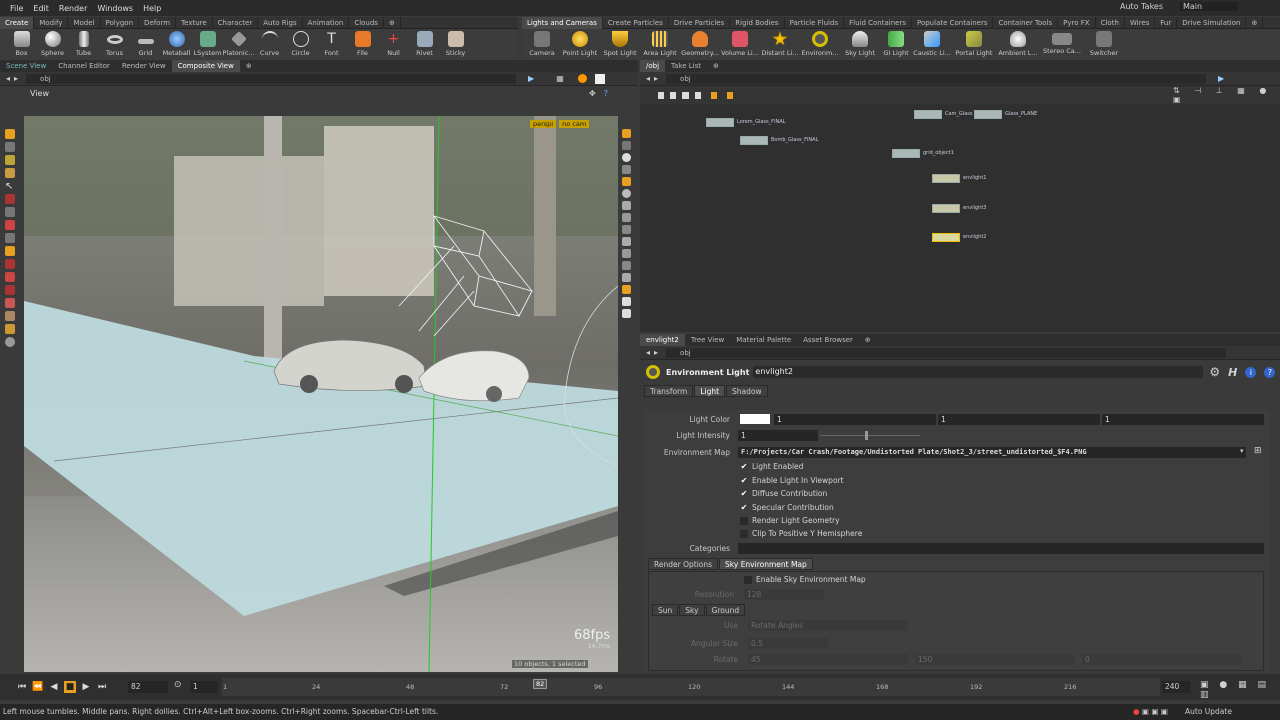 The image size is (1280, 720). What do you see at coordinates (21, 44) in the screenshot?
I see `tool-box: Box` at bounding box center [21, 44].